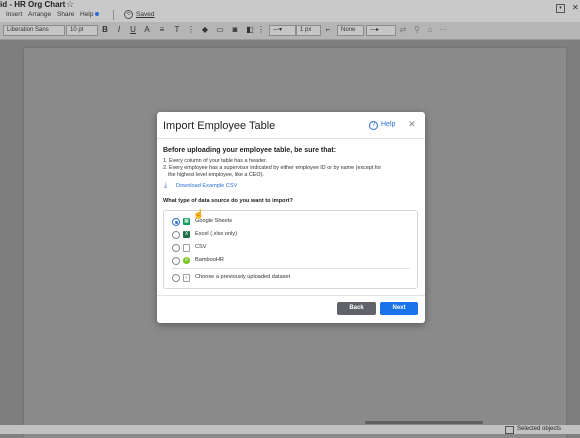 This screenshot has height=438, width=580. Describe the element at coordinates (539, 429) in the screenshot. I see `selected-objects-label: Selected objects` at that location.